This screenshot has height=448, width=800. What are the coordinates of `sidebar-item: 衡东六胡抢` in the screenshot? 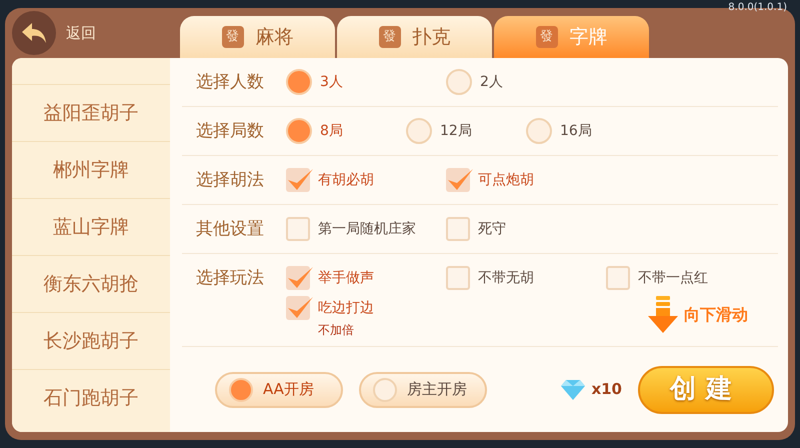 It's located at (91, 283).